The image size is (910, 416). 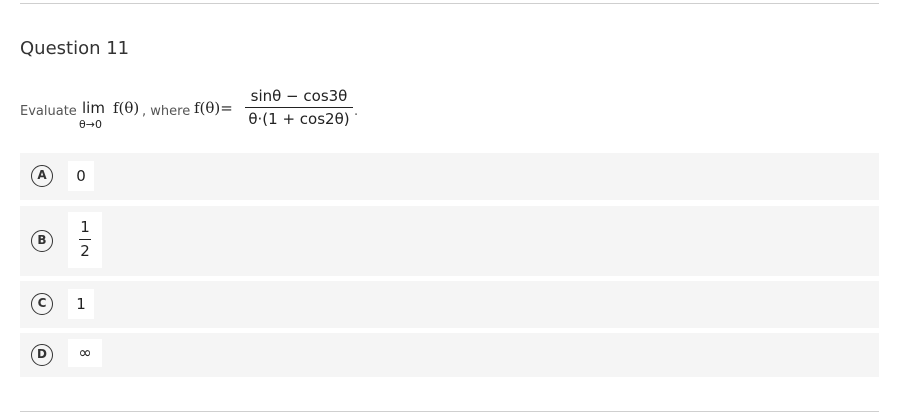 I want to click on prompt-where-text: , where, so click(x=166, y=111).